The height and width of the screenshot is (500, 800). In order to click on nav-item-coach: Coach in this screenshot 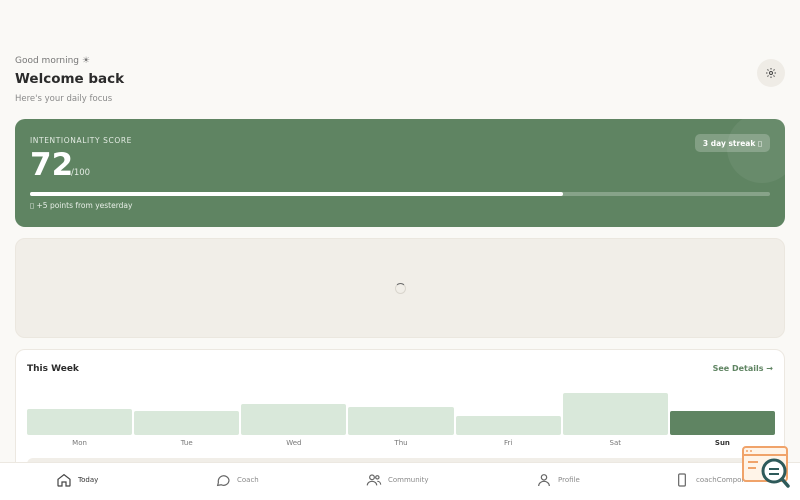, I will do `click(237, 480)`.